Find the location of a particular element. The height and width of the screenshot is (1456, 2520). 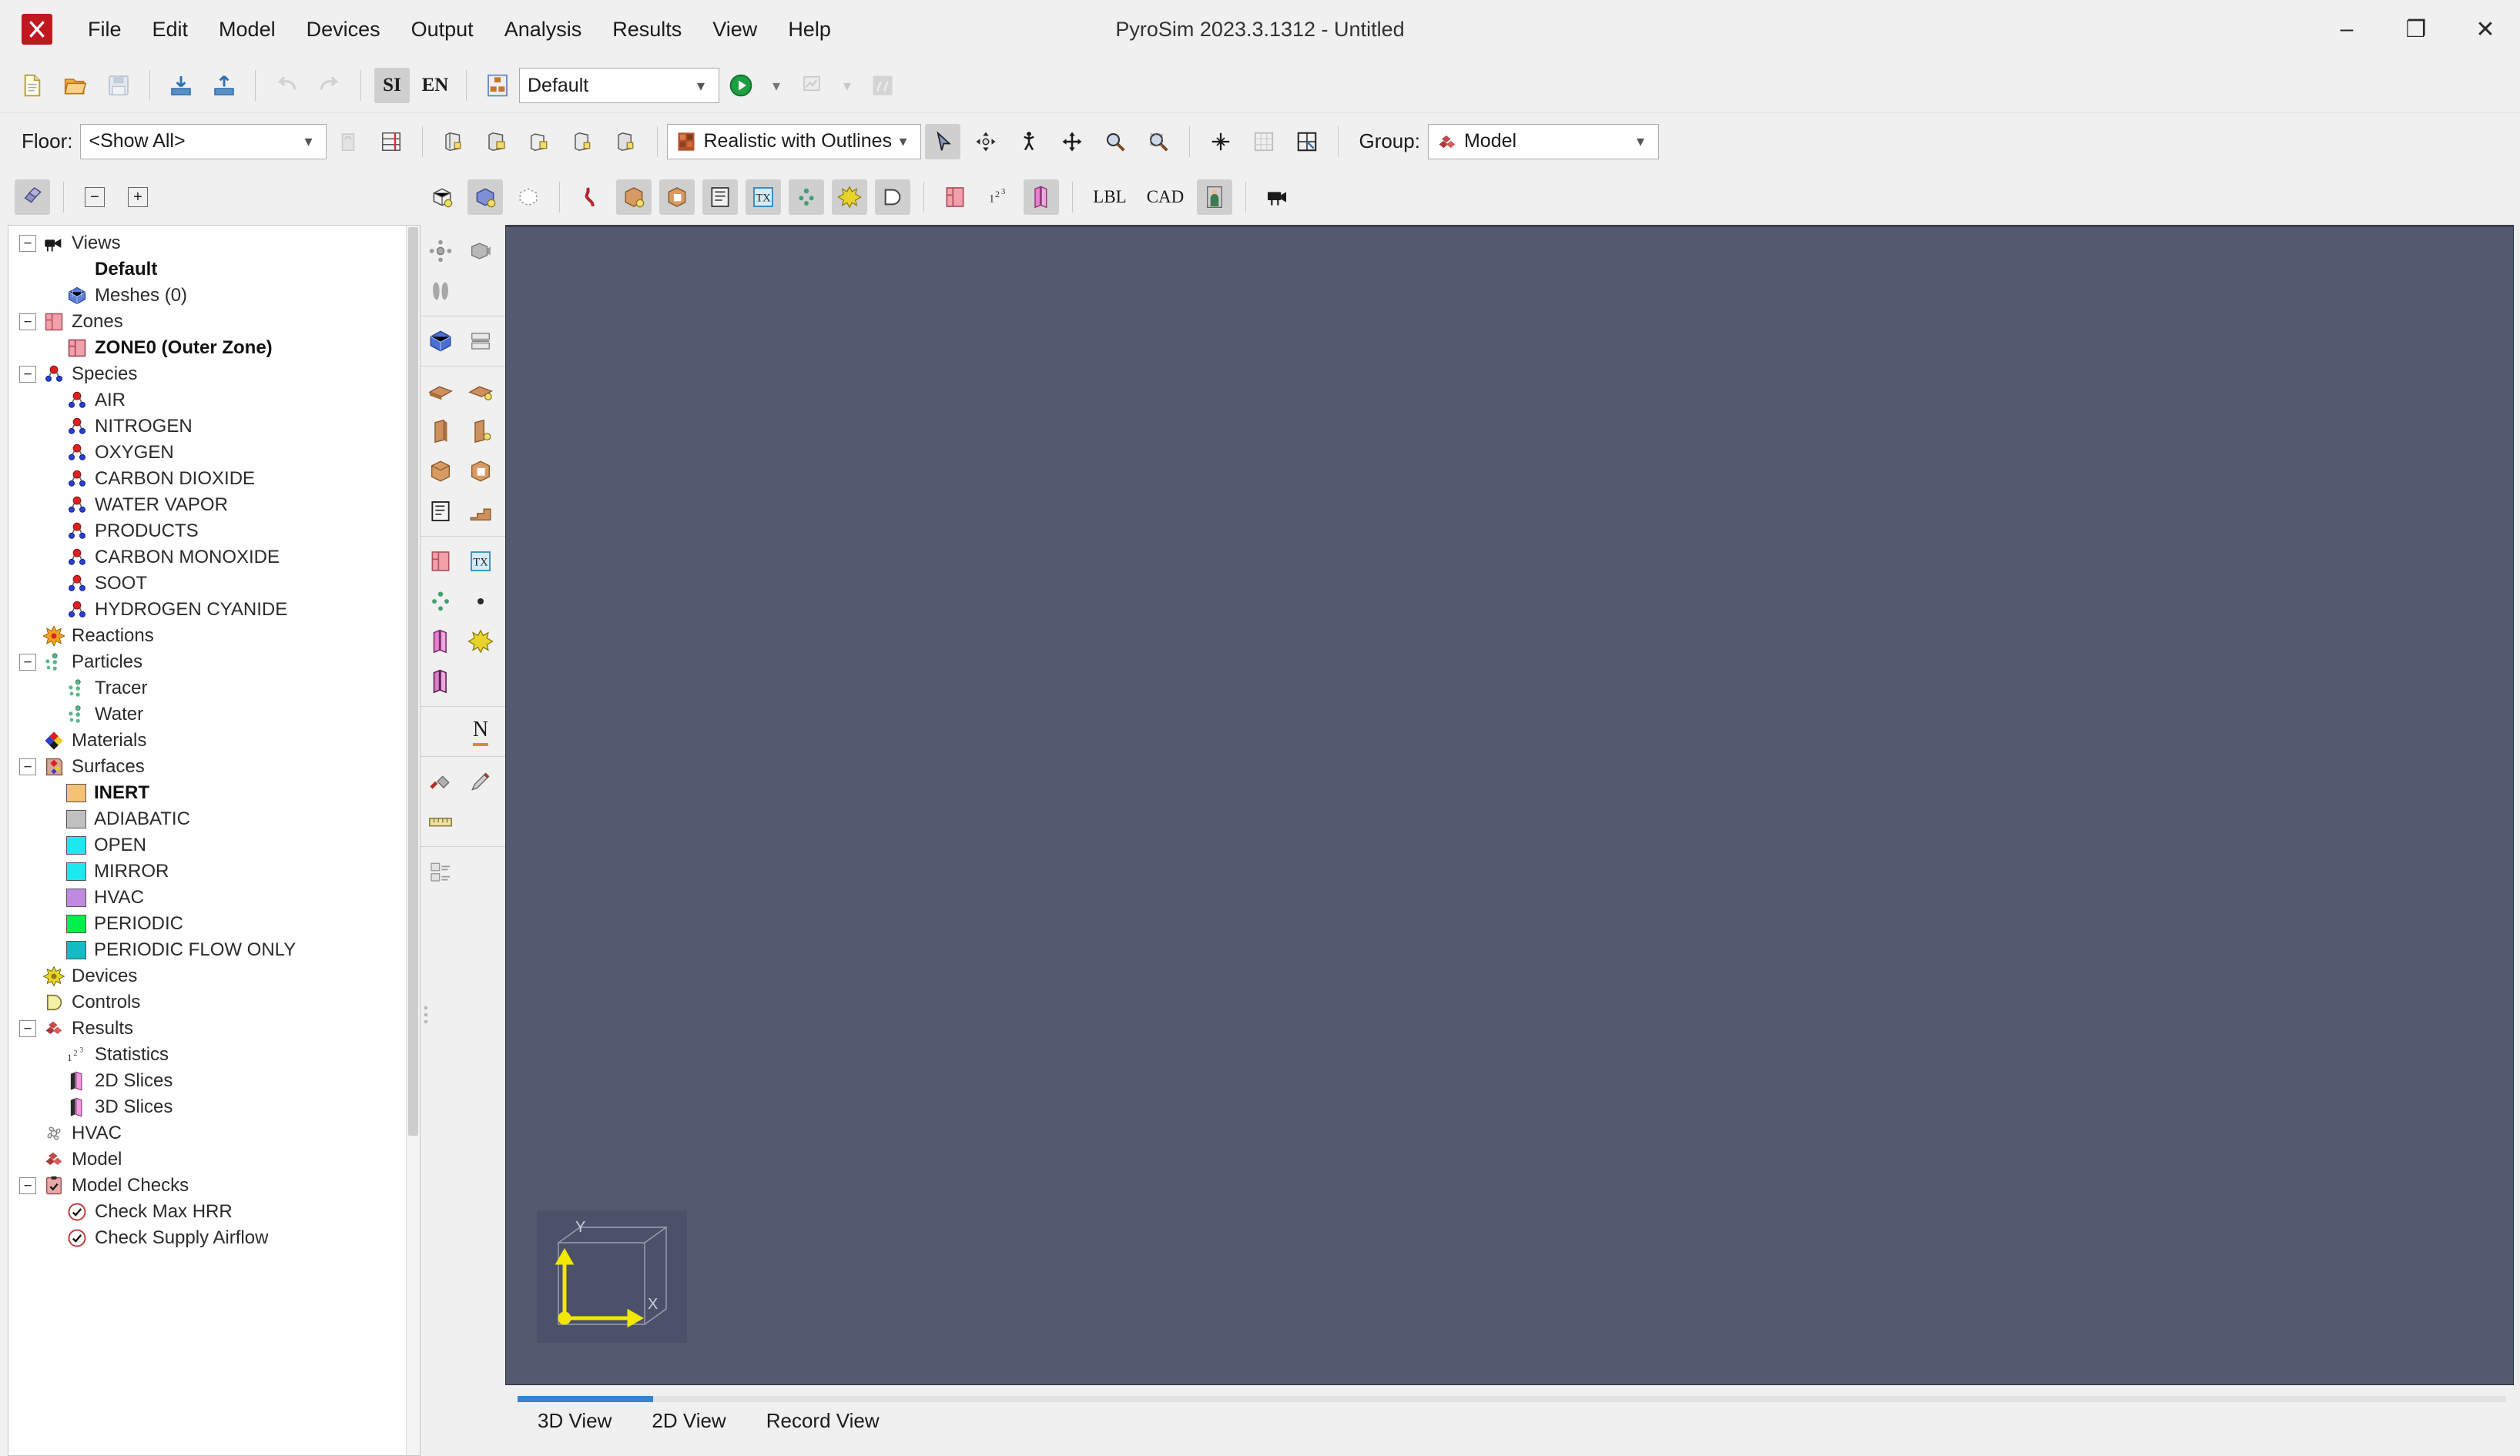

dimension-icon: N is located at coordinates (481, 731).